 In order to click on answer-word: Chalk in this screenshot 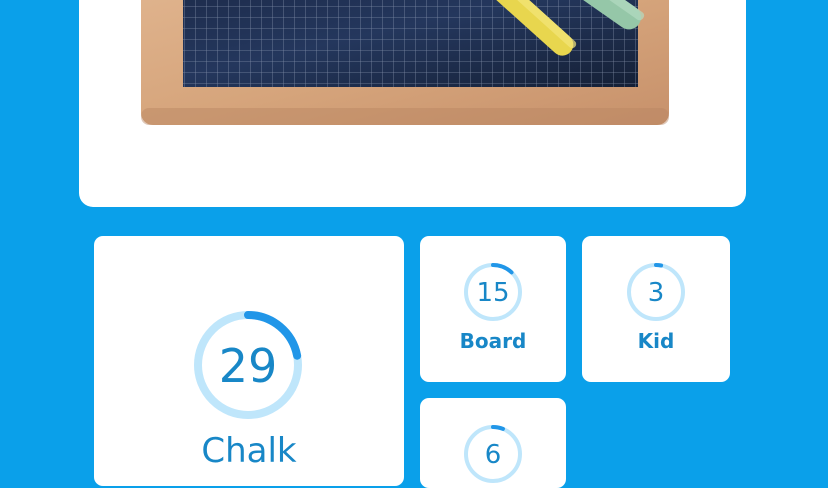, I will do `click(249, 451)`.